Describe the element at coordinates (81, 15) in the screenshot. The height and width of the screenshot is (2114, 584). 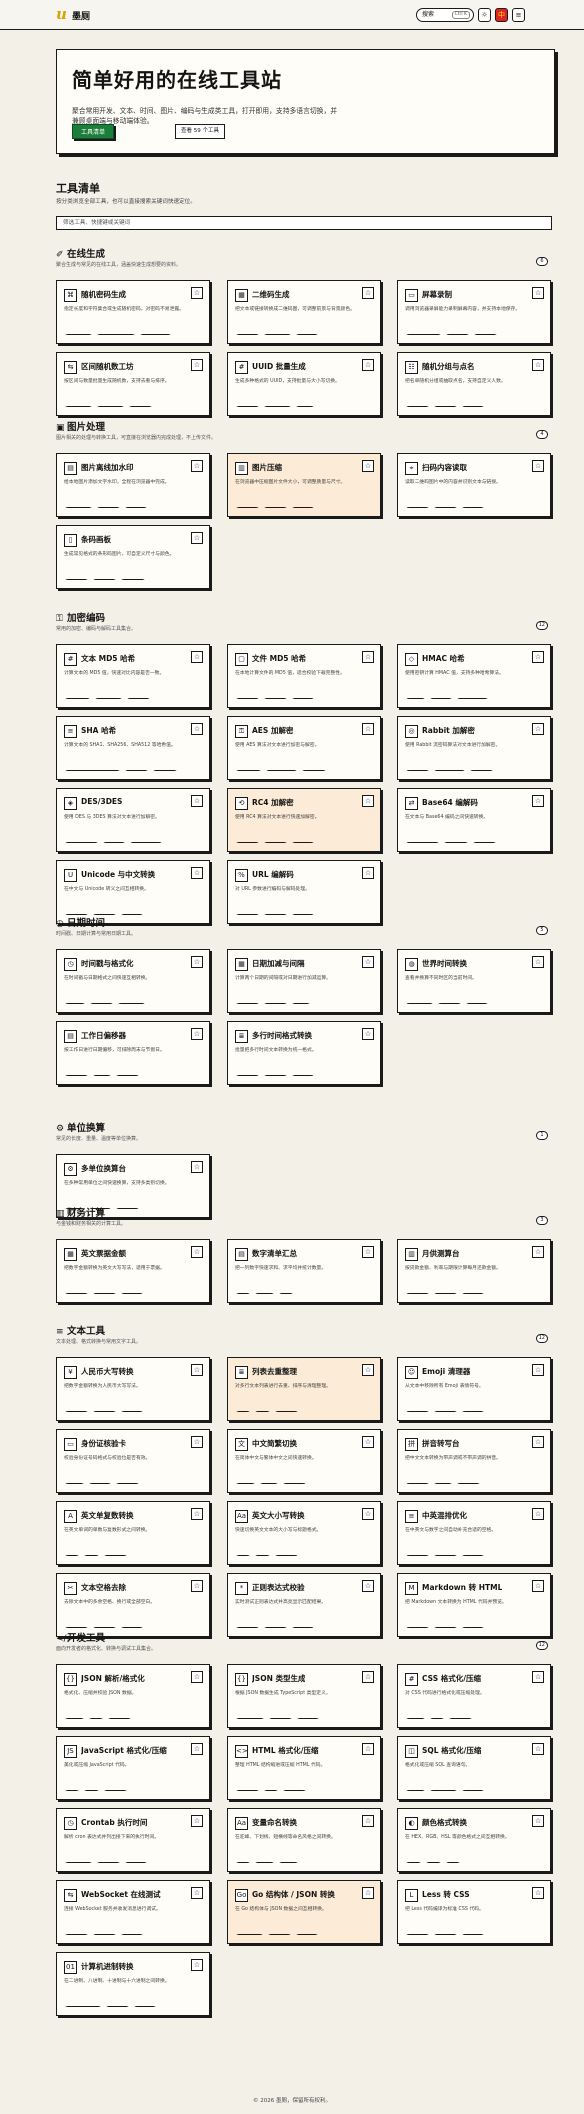
I see `brand-name: 墨厕` at that location.